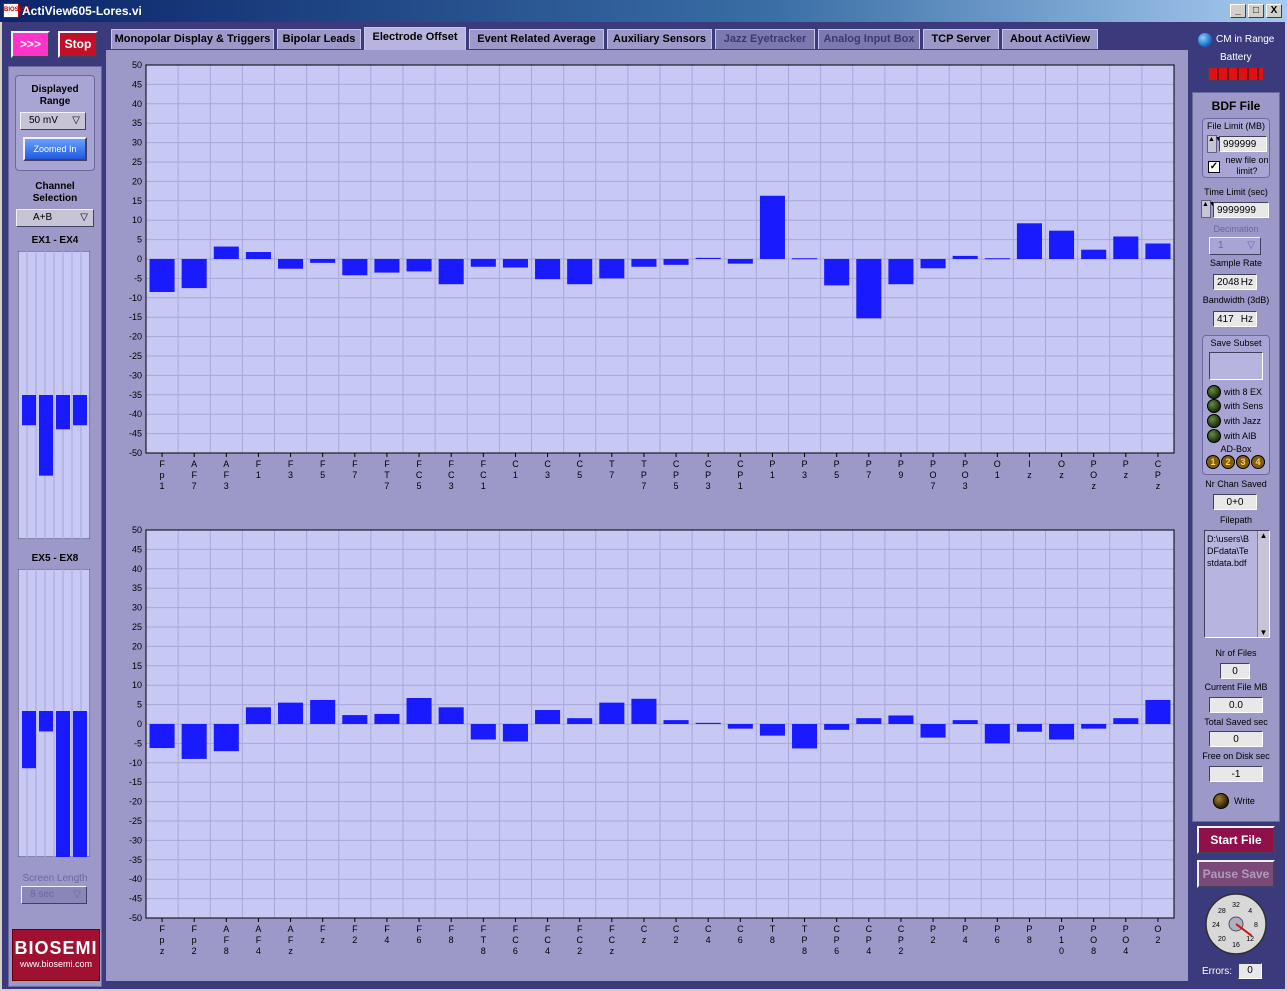 This screenshot has height=991, width=1287. What do you see at coordinates (1256, 11) in the screenshot?
I see `maximize-button: □` at bounding box center [1256, 11].